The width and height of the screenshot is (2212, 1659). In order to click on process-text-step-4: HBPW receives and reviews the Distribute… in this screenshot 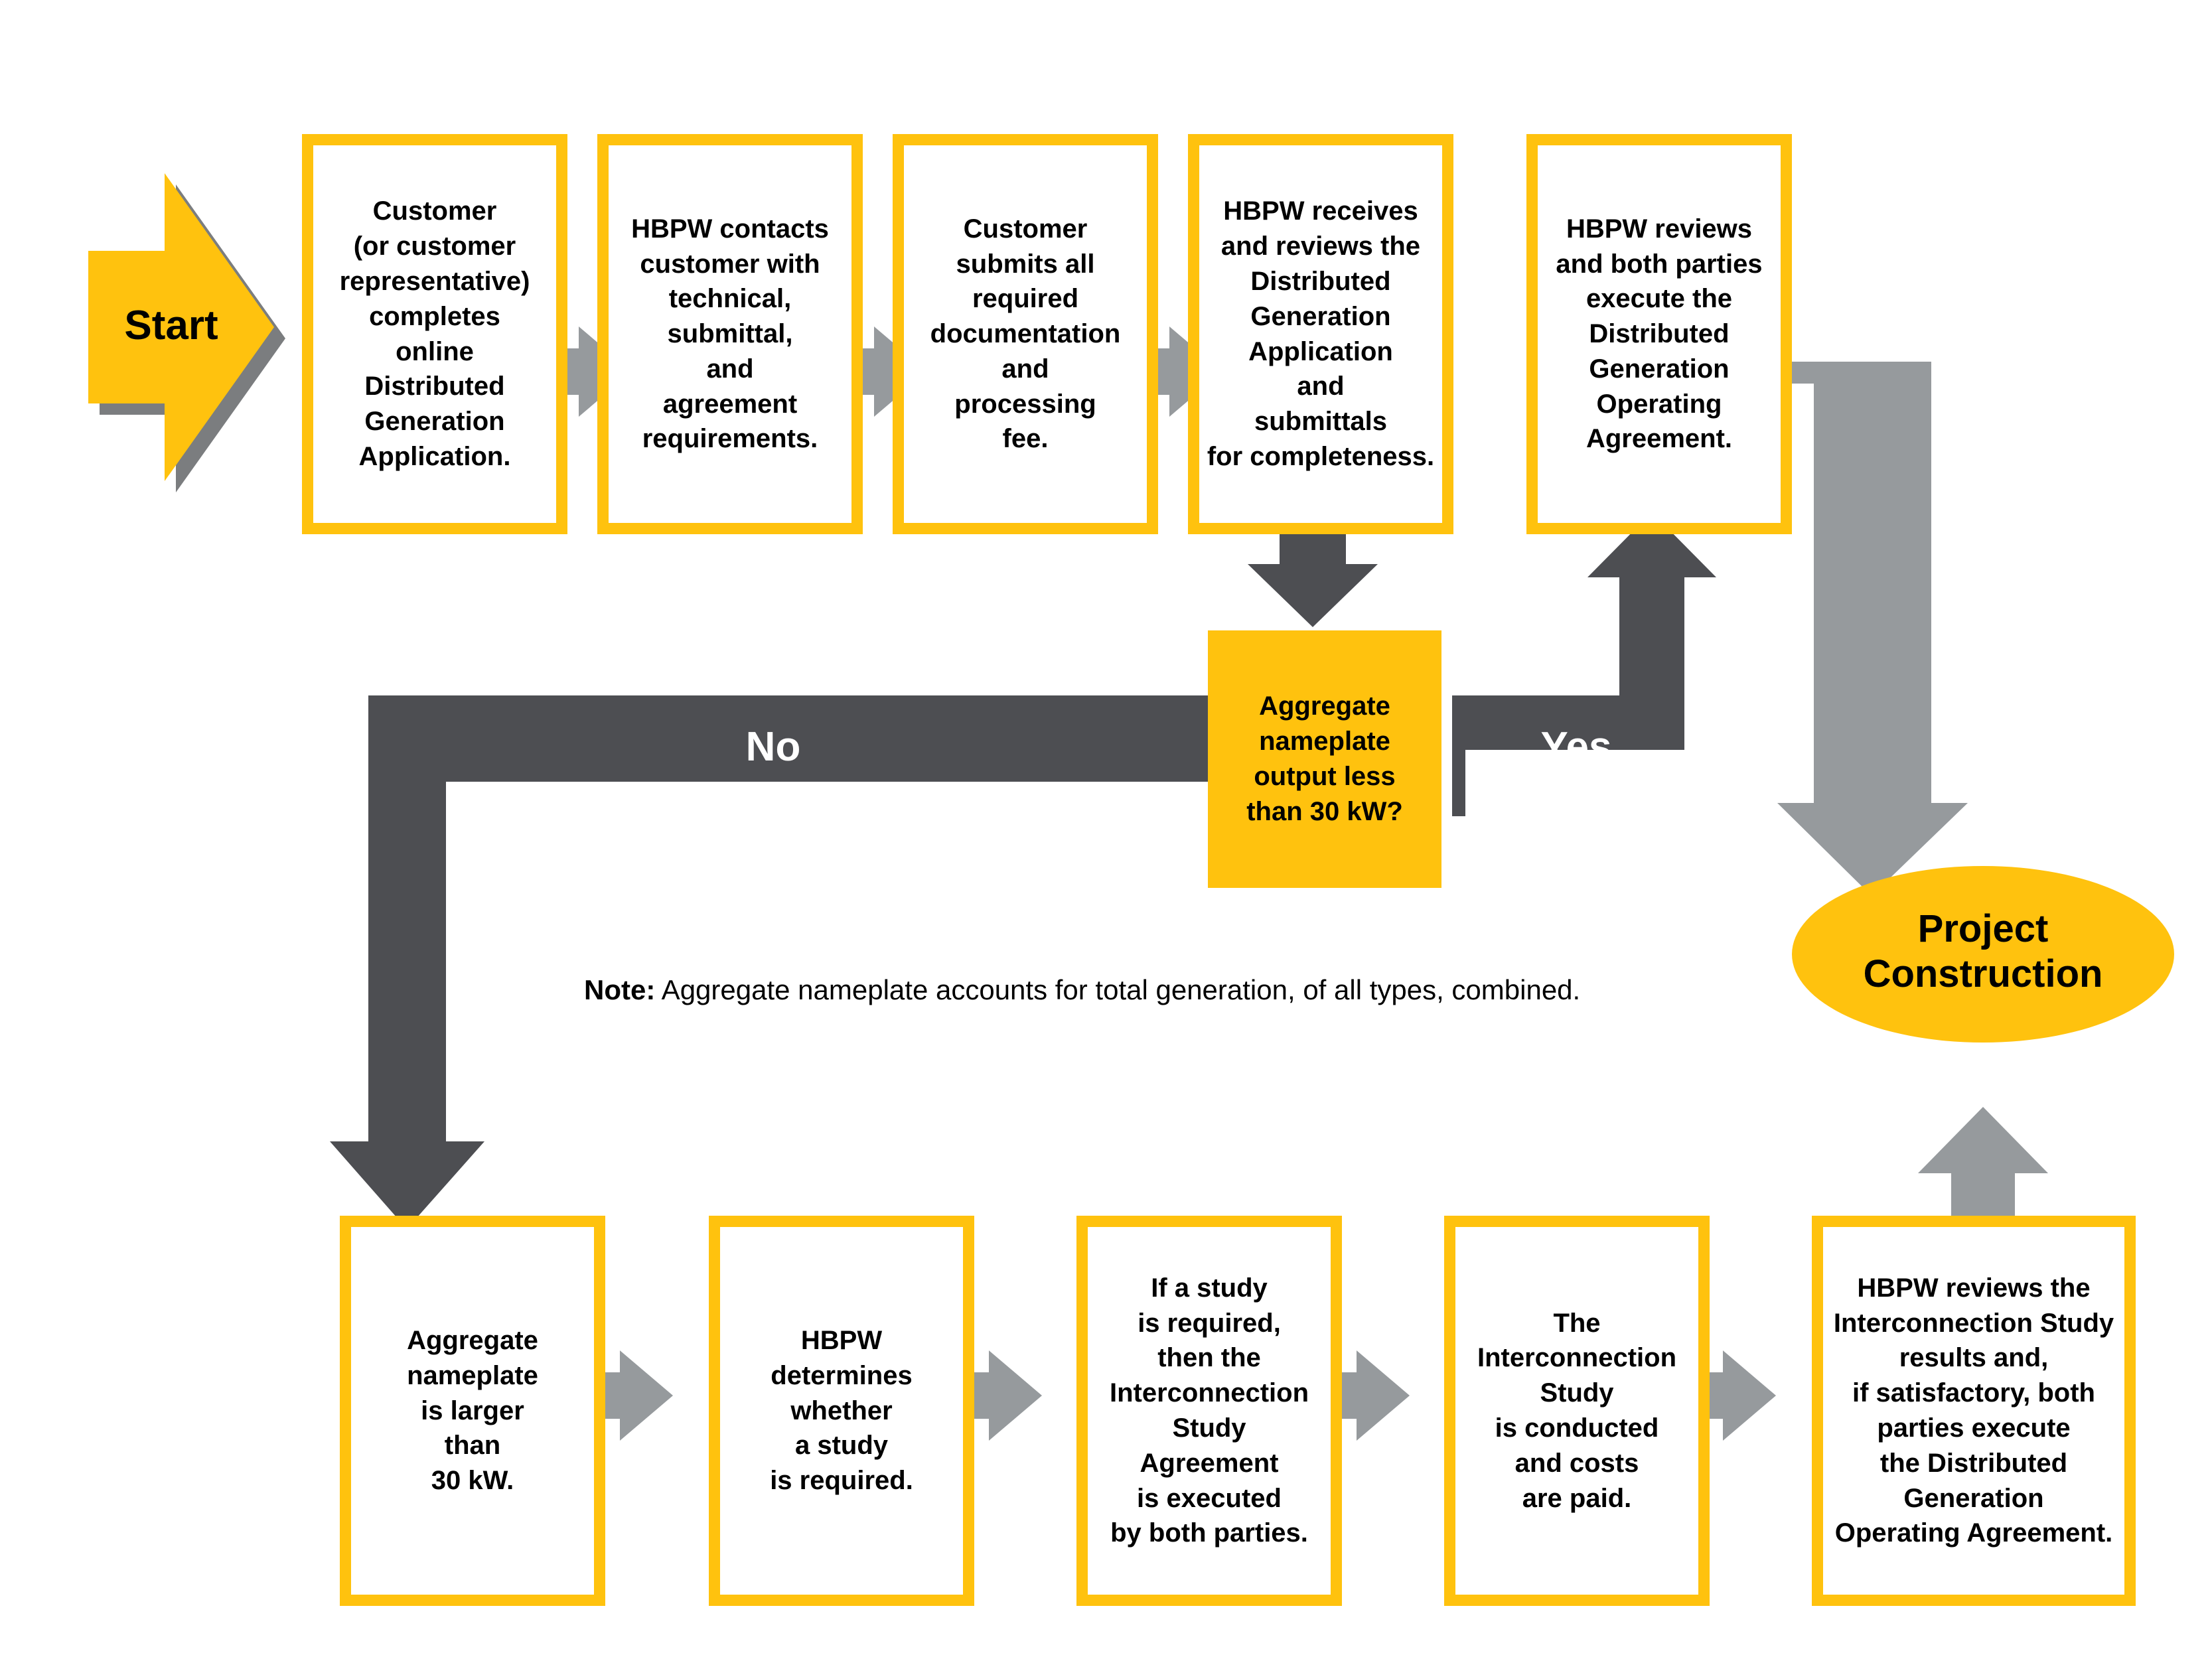, I will do `click(1321, 333)`.